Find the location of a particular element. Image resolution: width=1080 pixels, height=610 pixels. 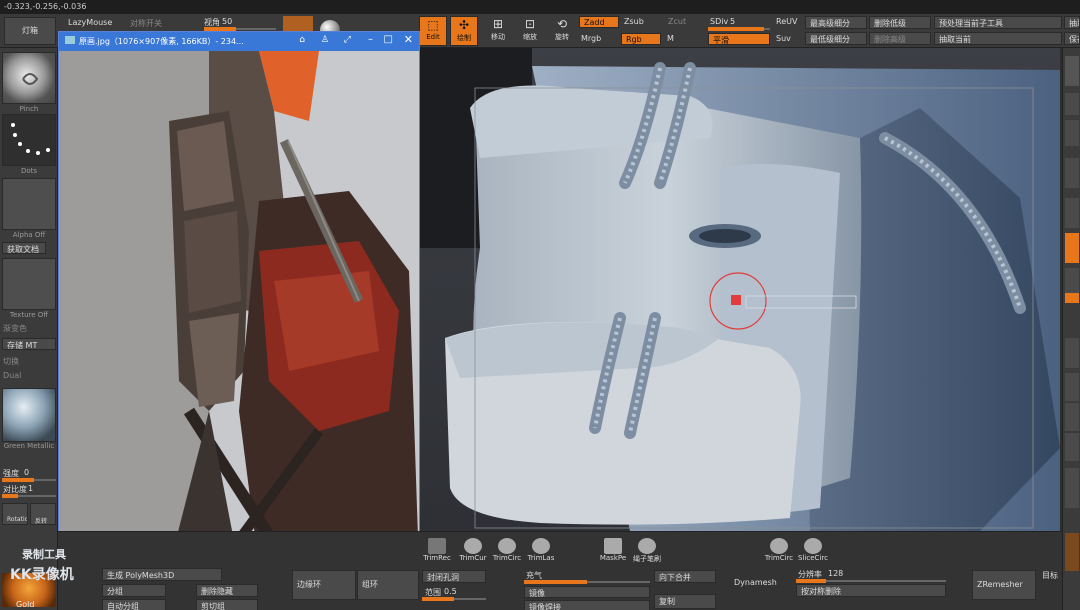

linefill-icon is located at coordinates (1072, 488).